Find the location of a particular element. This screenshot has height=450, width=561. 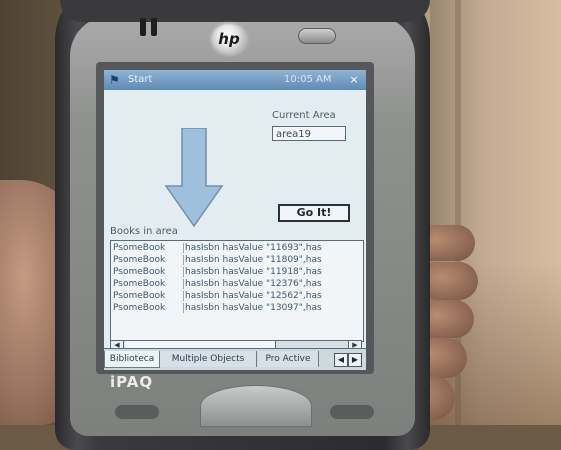

list-item: PsomeBook hasIsbn hasValue "13097",has is located at coordinates (237, 309).